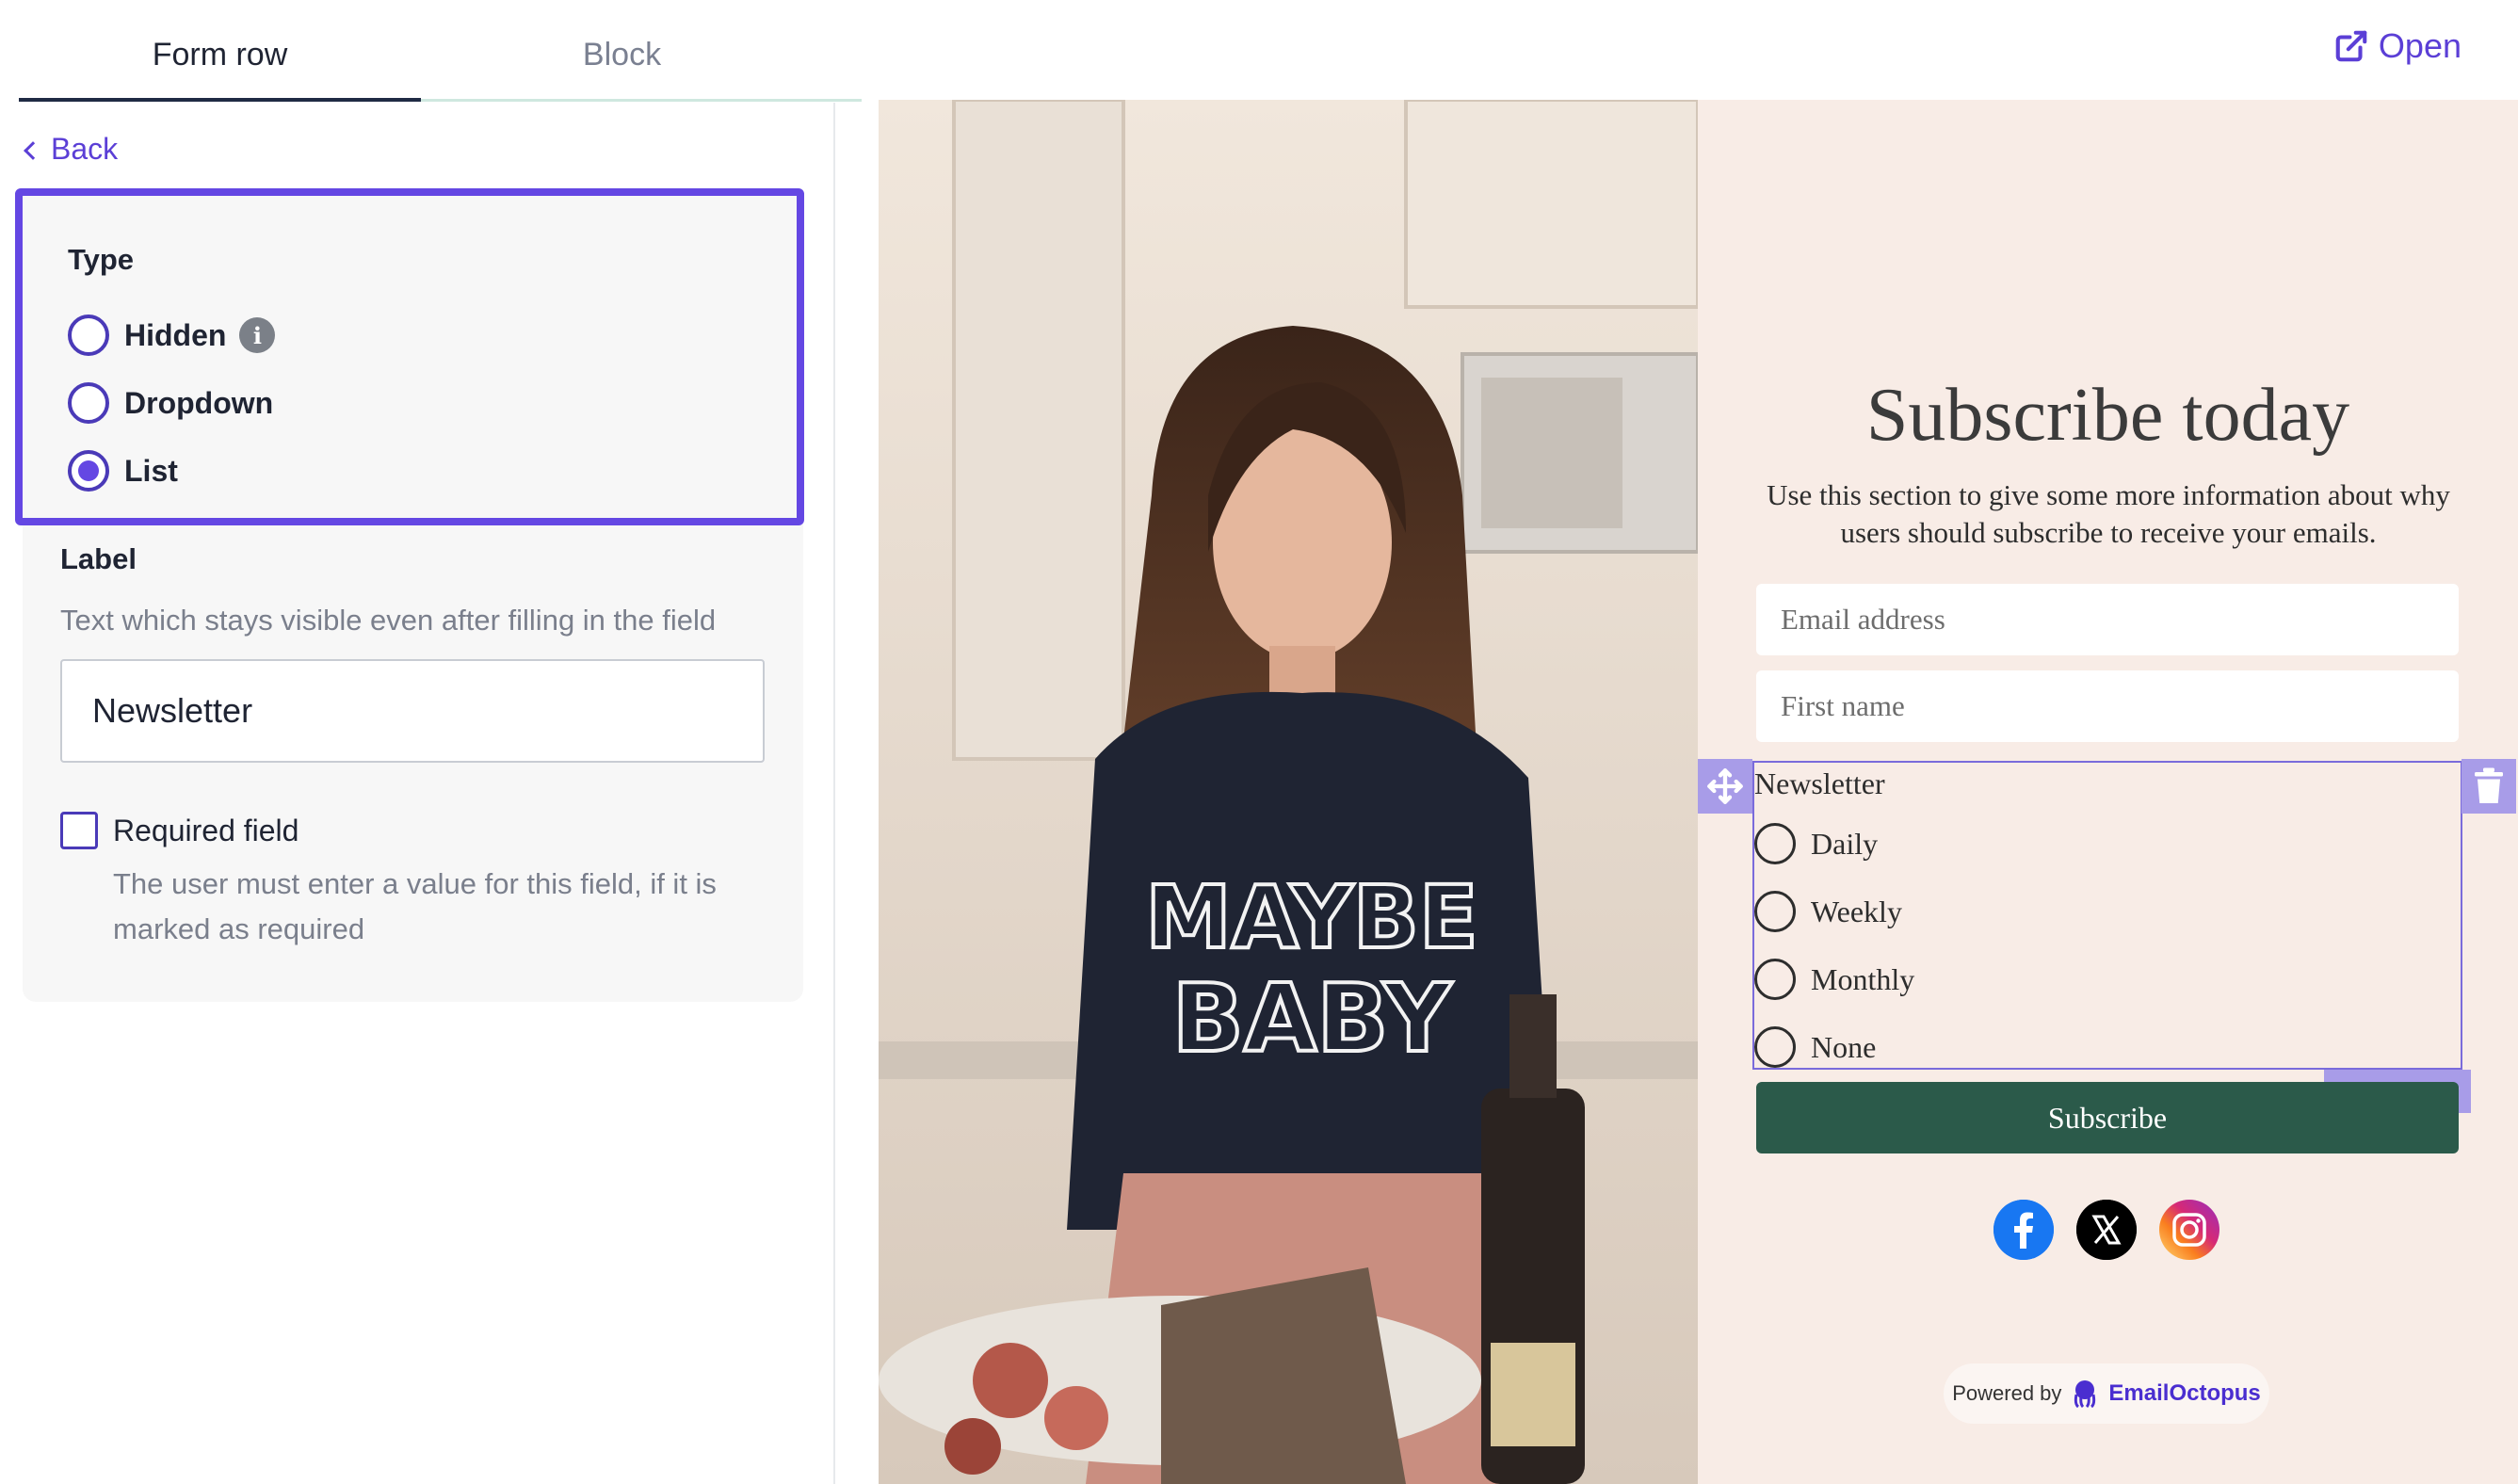  What do you see at coordinates (79, 830) in the screenshot?
I see `required-checkbox` at bounding box center [79, 830].